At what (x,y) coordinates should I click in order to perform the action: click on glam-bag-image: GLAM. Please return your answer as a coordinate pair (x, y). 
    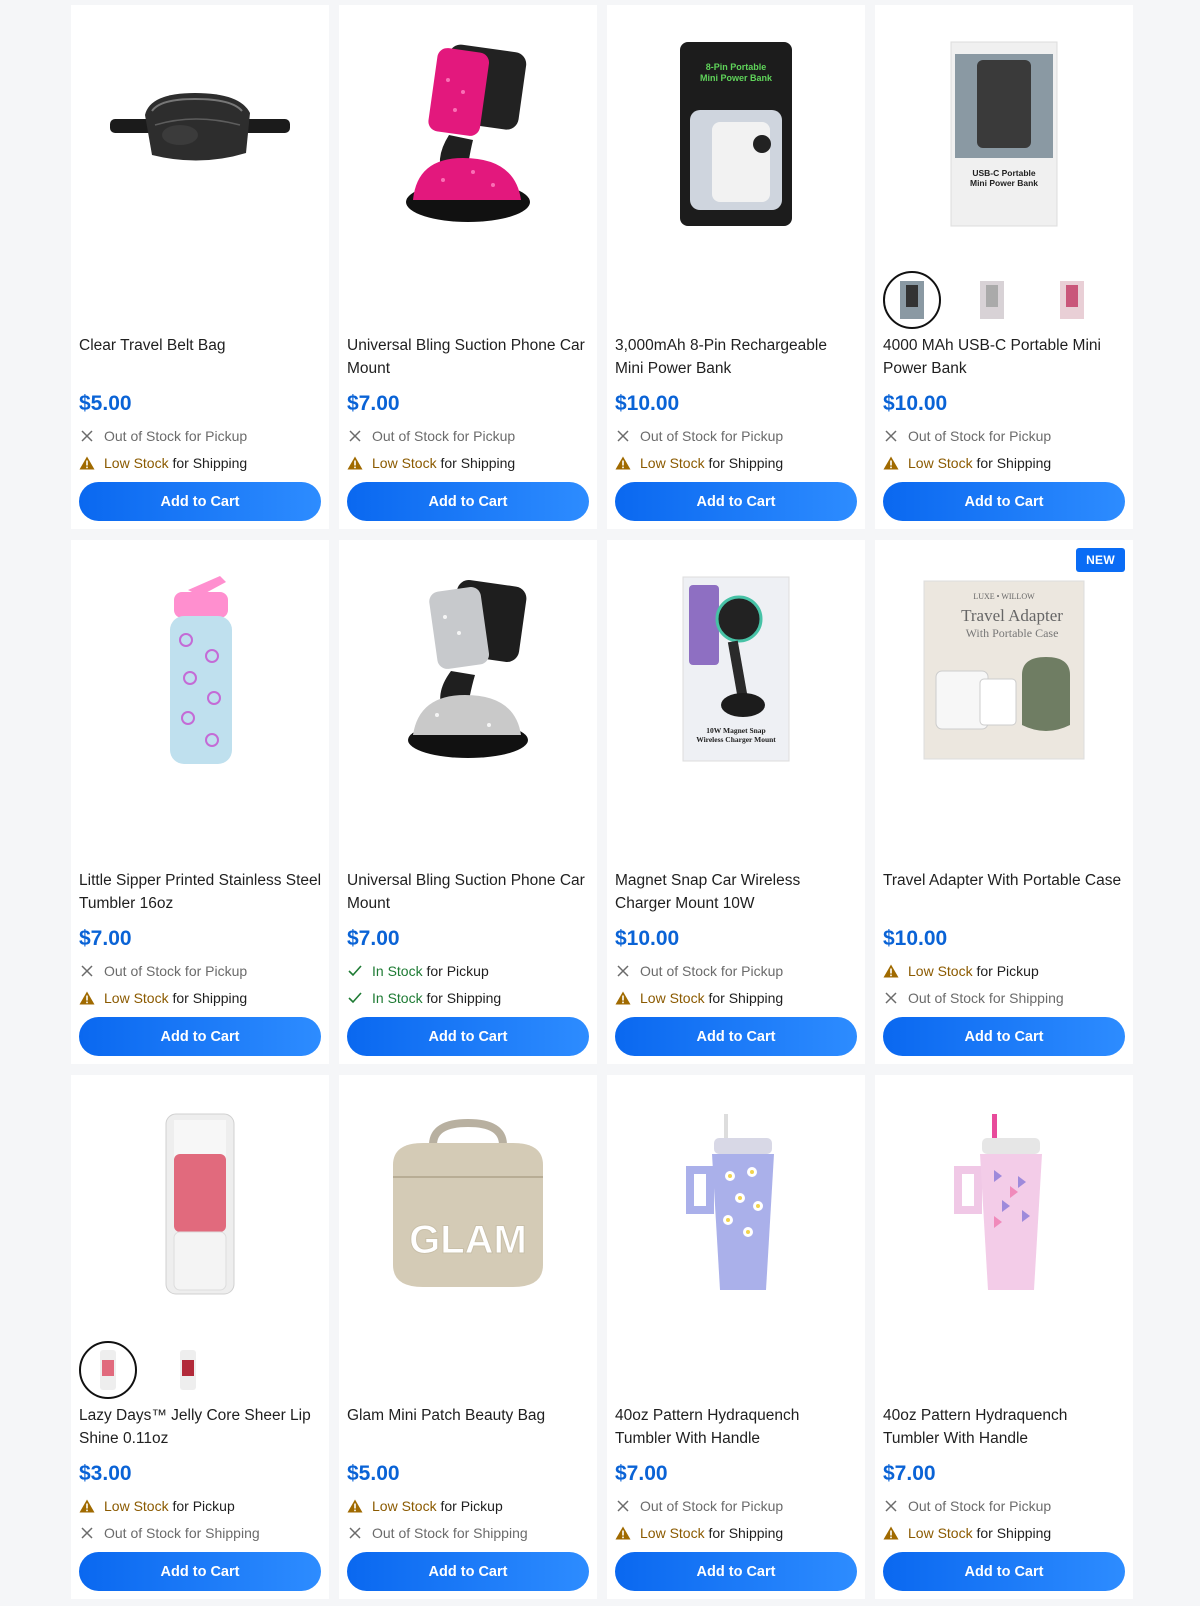
    Looking at the image, I should click on (468, 1202).